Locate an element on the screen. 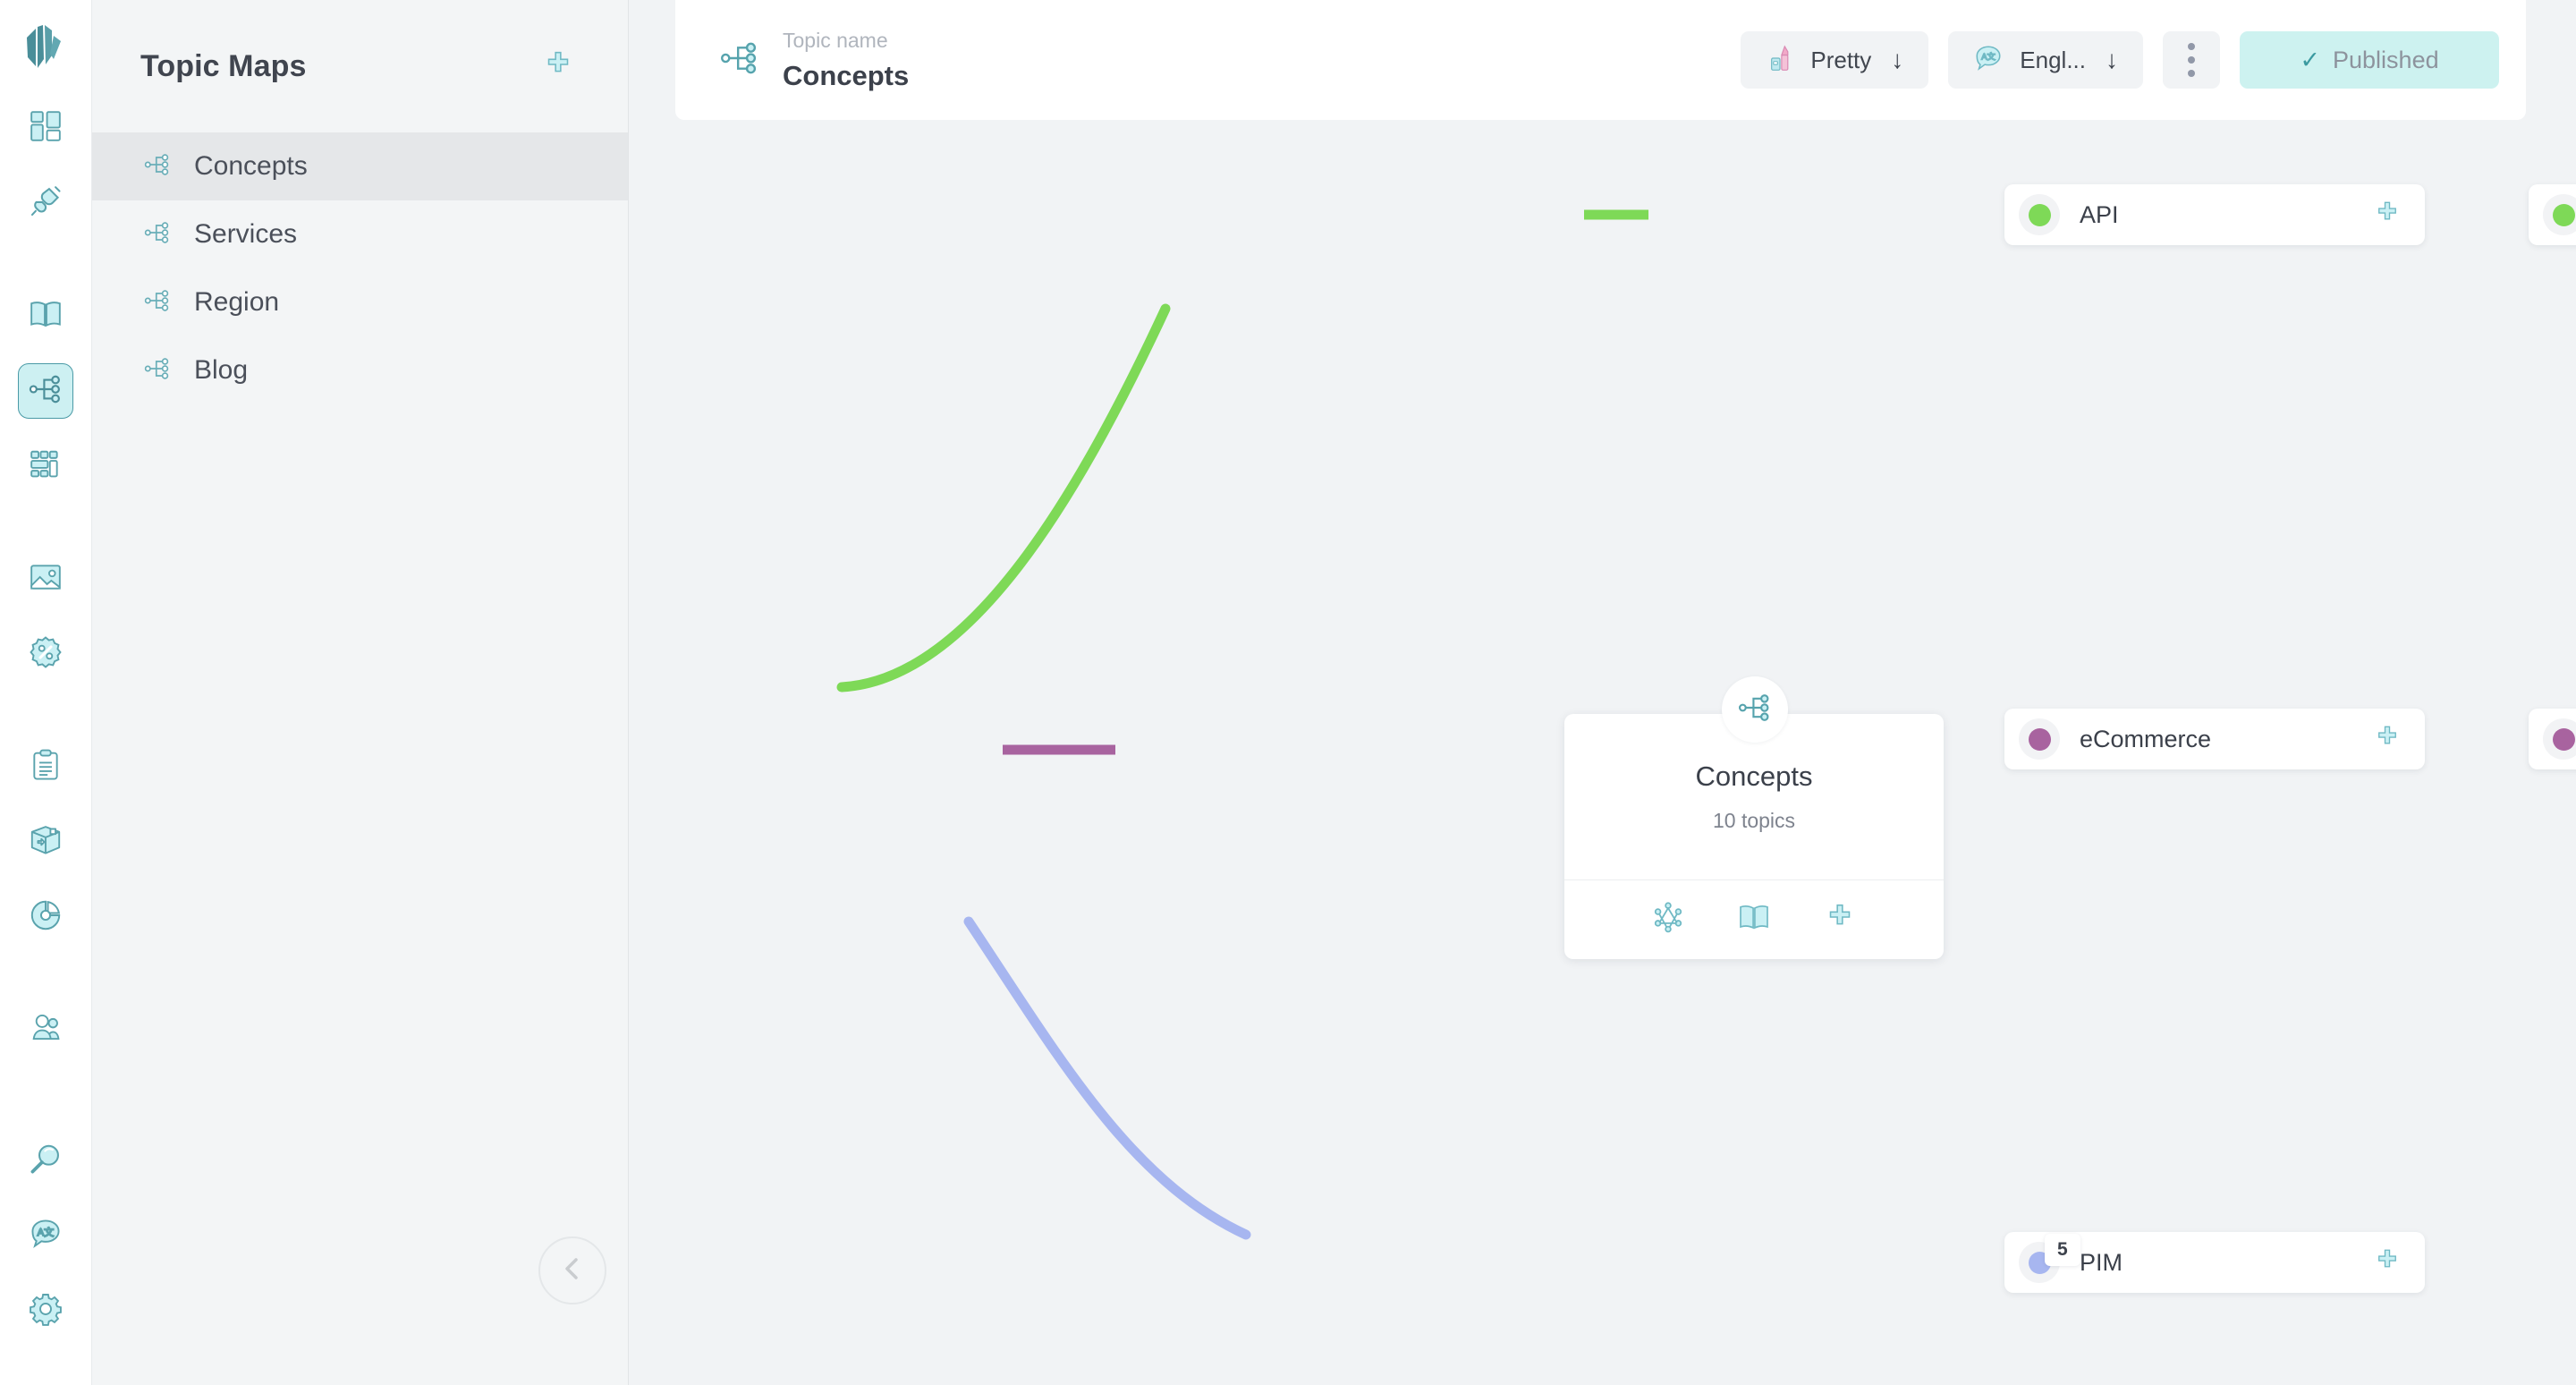 This screenshot has width=2576, height=1385. discount-percent-icon is located at coordinates (46, 654).